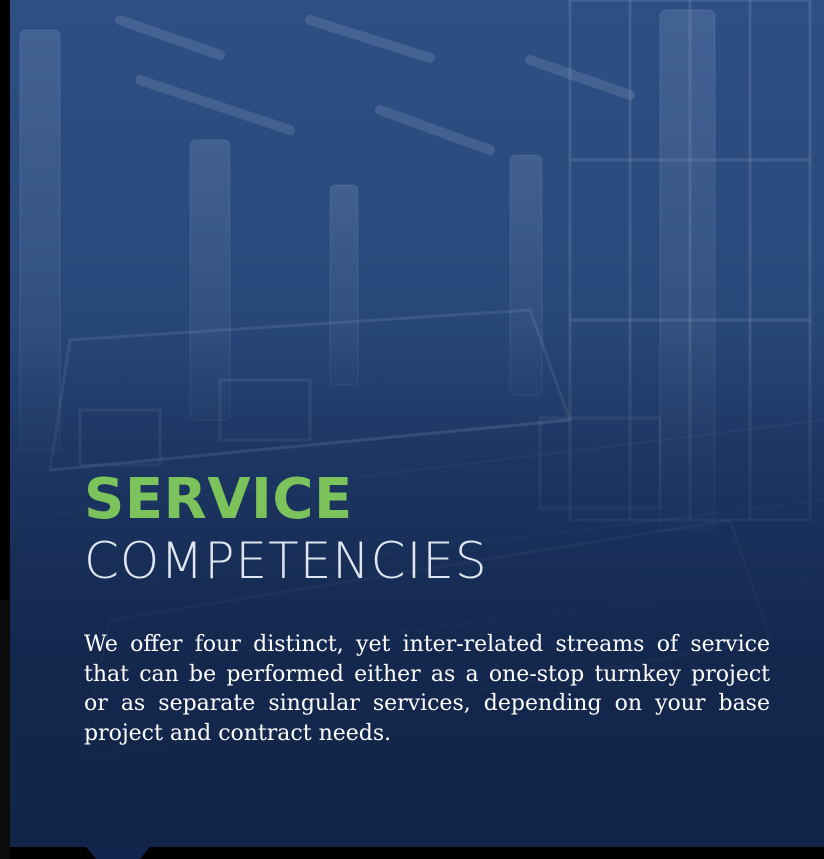 This screenshot has width=824, height=859. What do you see at coordinates (218, 499) in the screenshot?
I see `hero-title-line-1: SERVICE` at bounding box center [218, 499].